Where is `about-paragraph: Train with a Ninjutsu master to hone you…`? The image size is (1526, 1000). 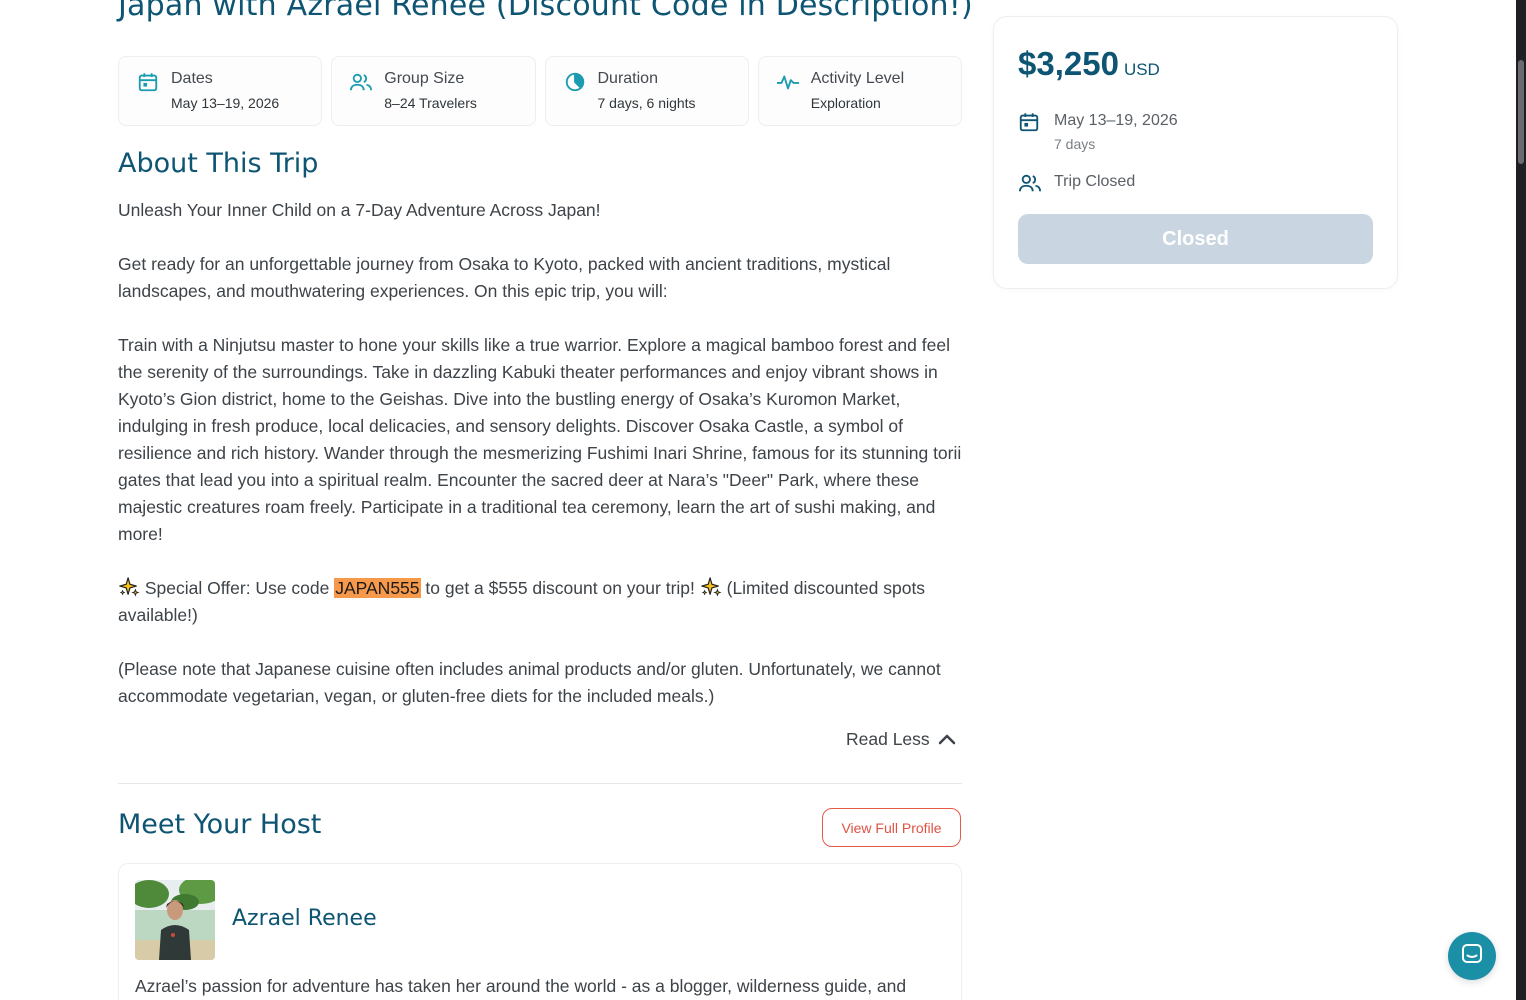 about-paragraph: Train with a Ninjutsu master to hone you… is located at coordinates (540, 439).